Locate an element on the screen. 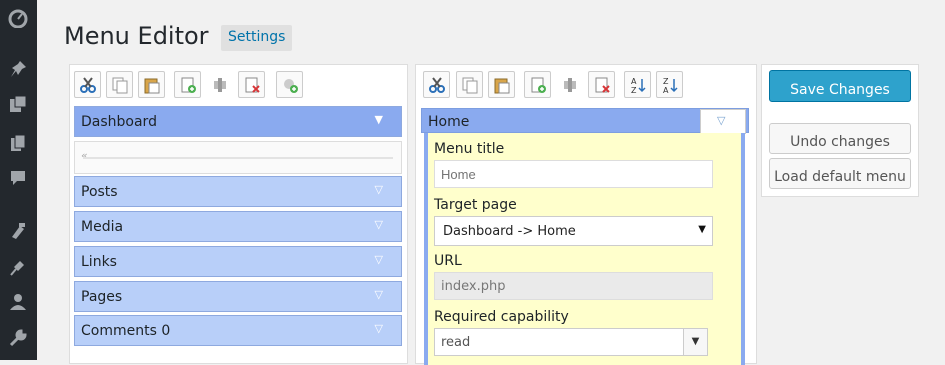 This screenshot has height=365, width=945. url-value: index.php is located at coordinates (473, 286).